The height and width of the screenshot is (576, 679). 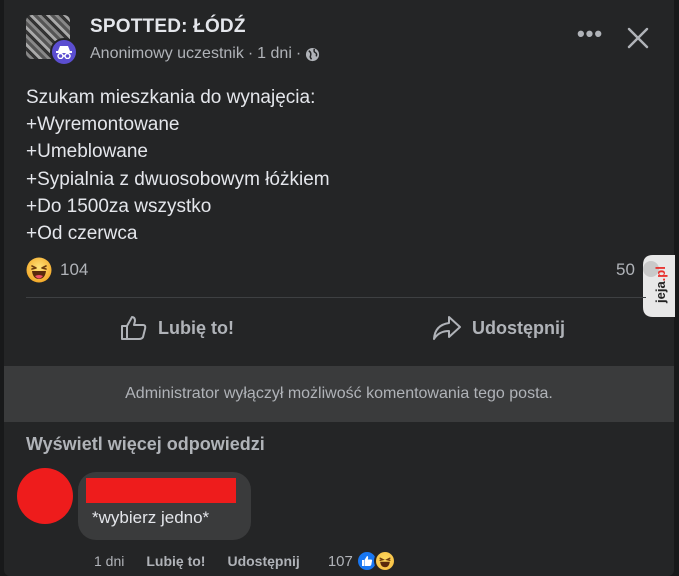 I want to click on post-line: +Do 1500za wszystko, so click(x=119, y=206).